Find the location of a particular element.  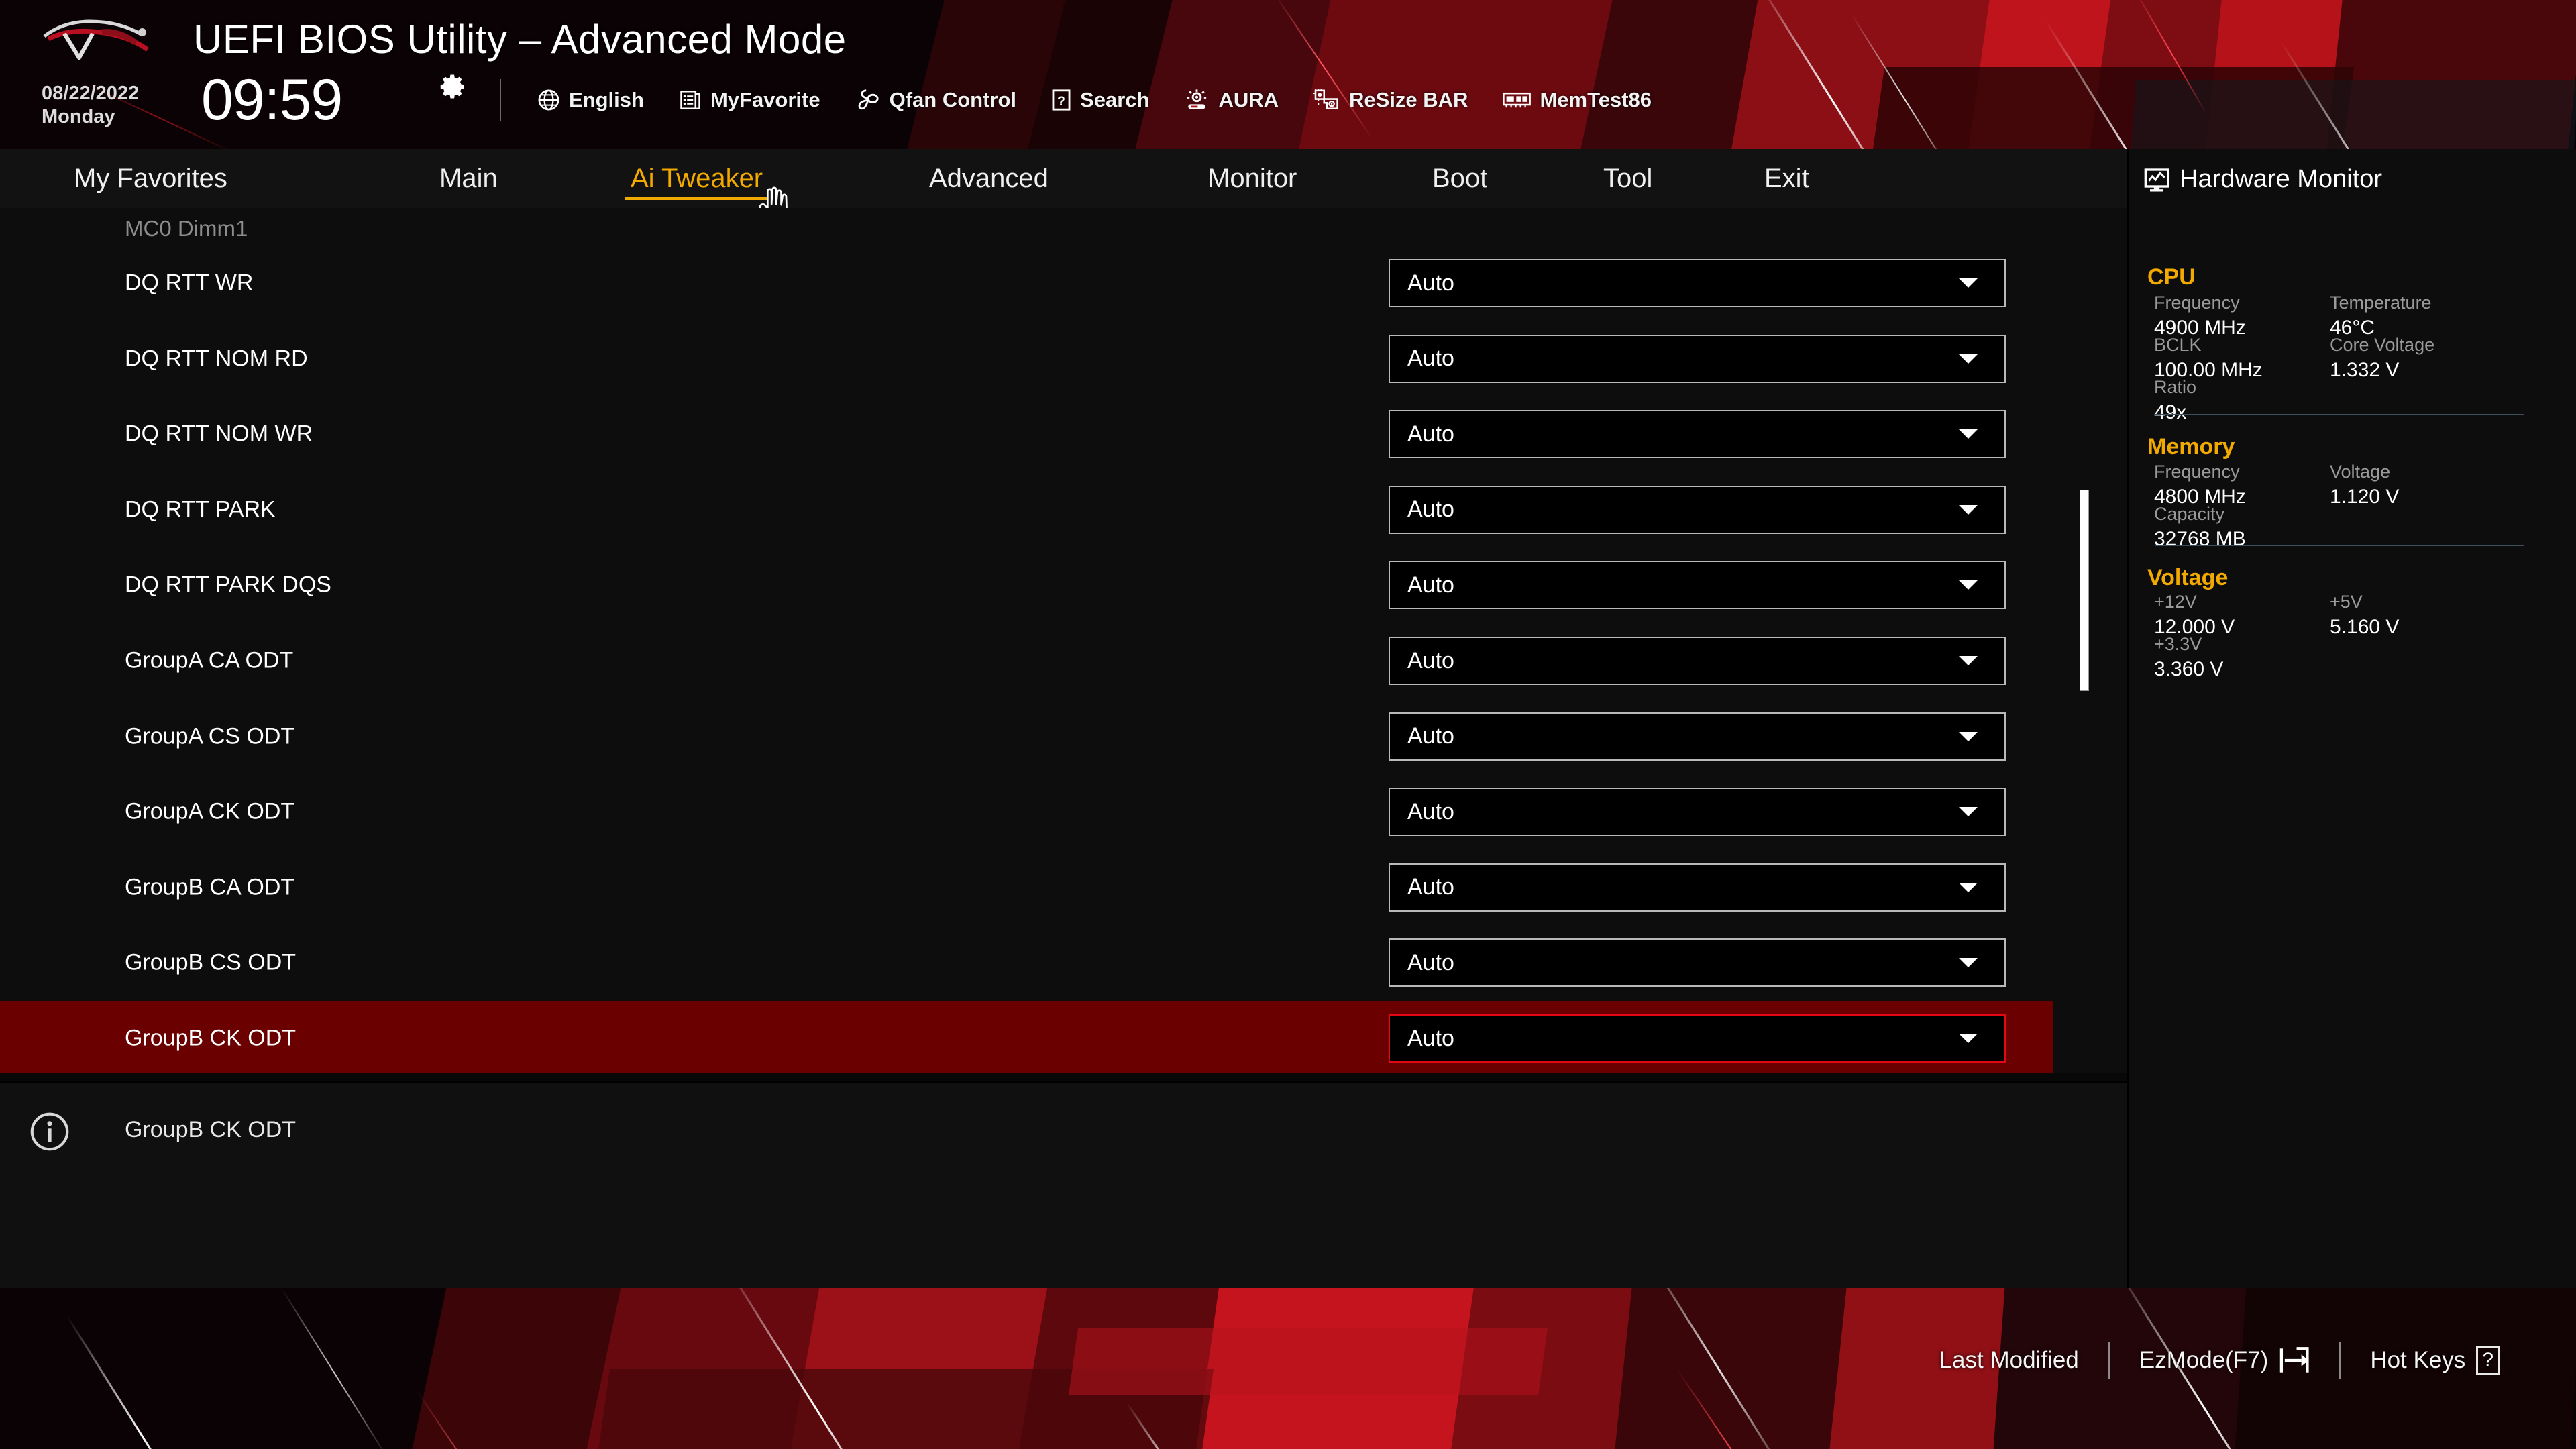

hotkeys-button: Hot Keys ? is located at coordinates (2435, 1360).